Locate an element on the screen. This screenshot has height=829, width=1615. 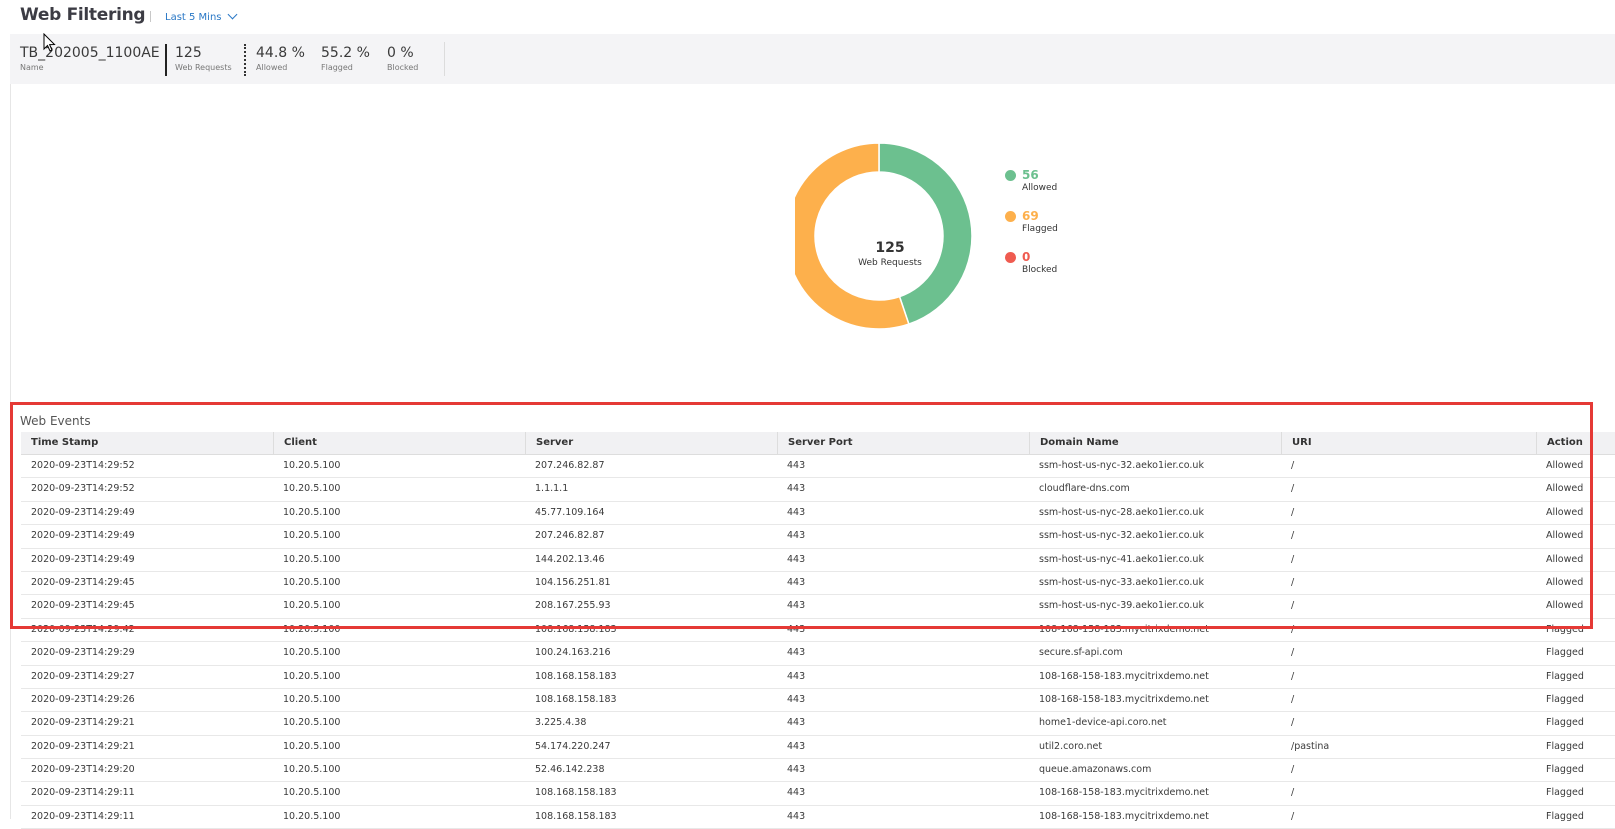
legend-flagged-value: 69 is located at coordinates (1030, 216).